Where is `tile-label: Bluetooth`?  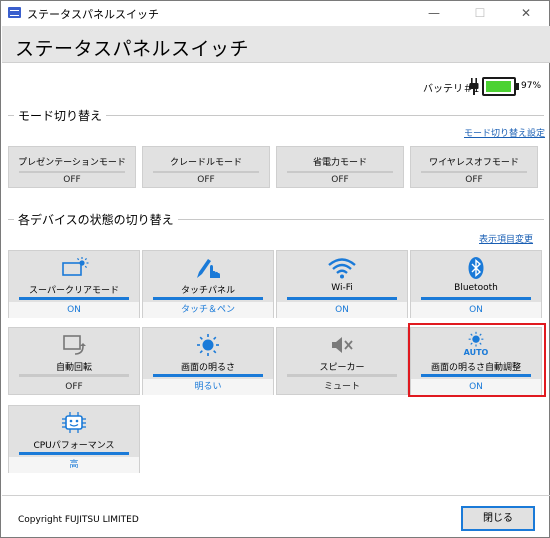
tile-label: Bluetooth is located at coordinates (476, 288).